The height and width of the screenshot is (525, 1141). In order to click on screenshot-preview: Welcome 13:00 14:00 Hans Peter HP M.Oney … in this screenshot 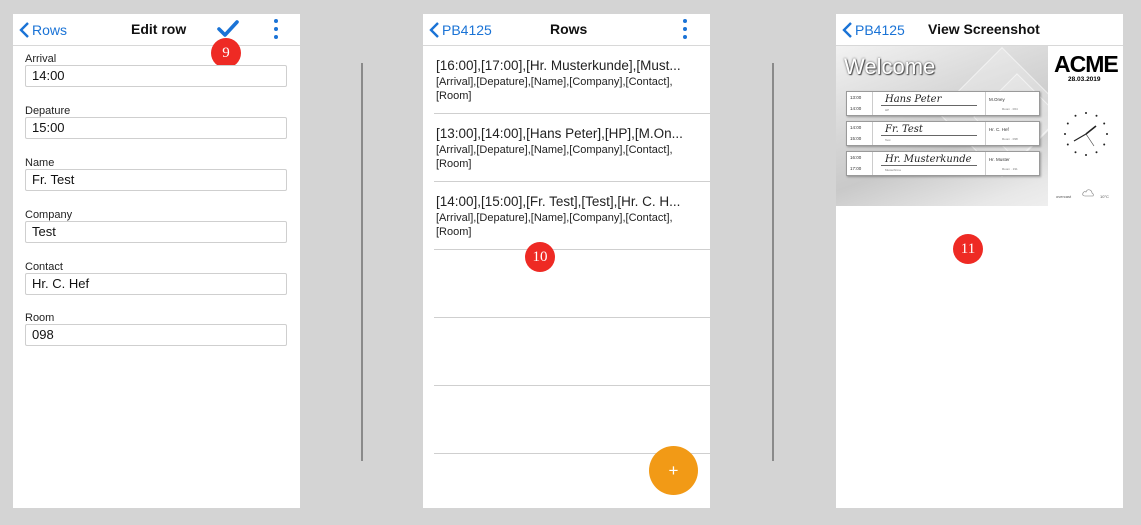, I will do `click(979, 126)`.